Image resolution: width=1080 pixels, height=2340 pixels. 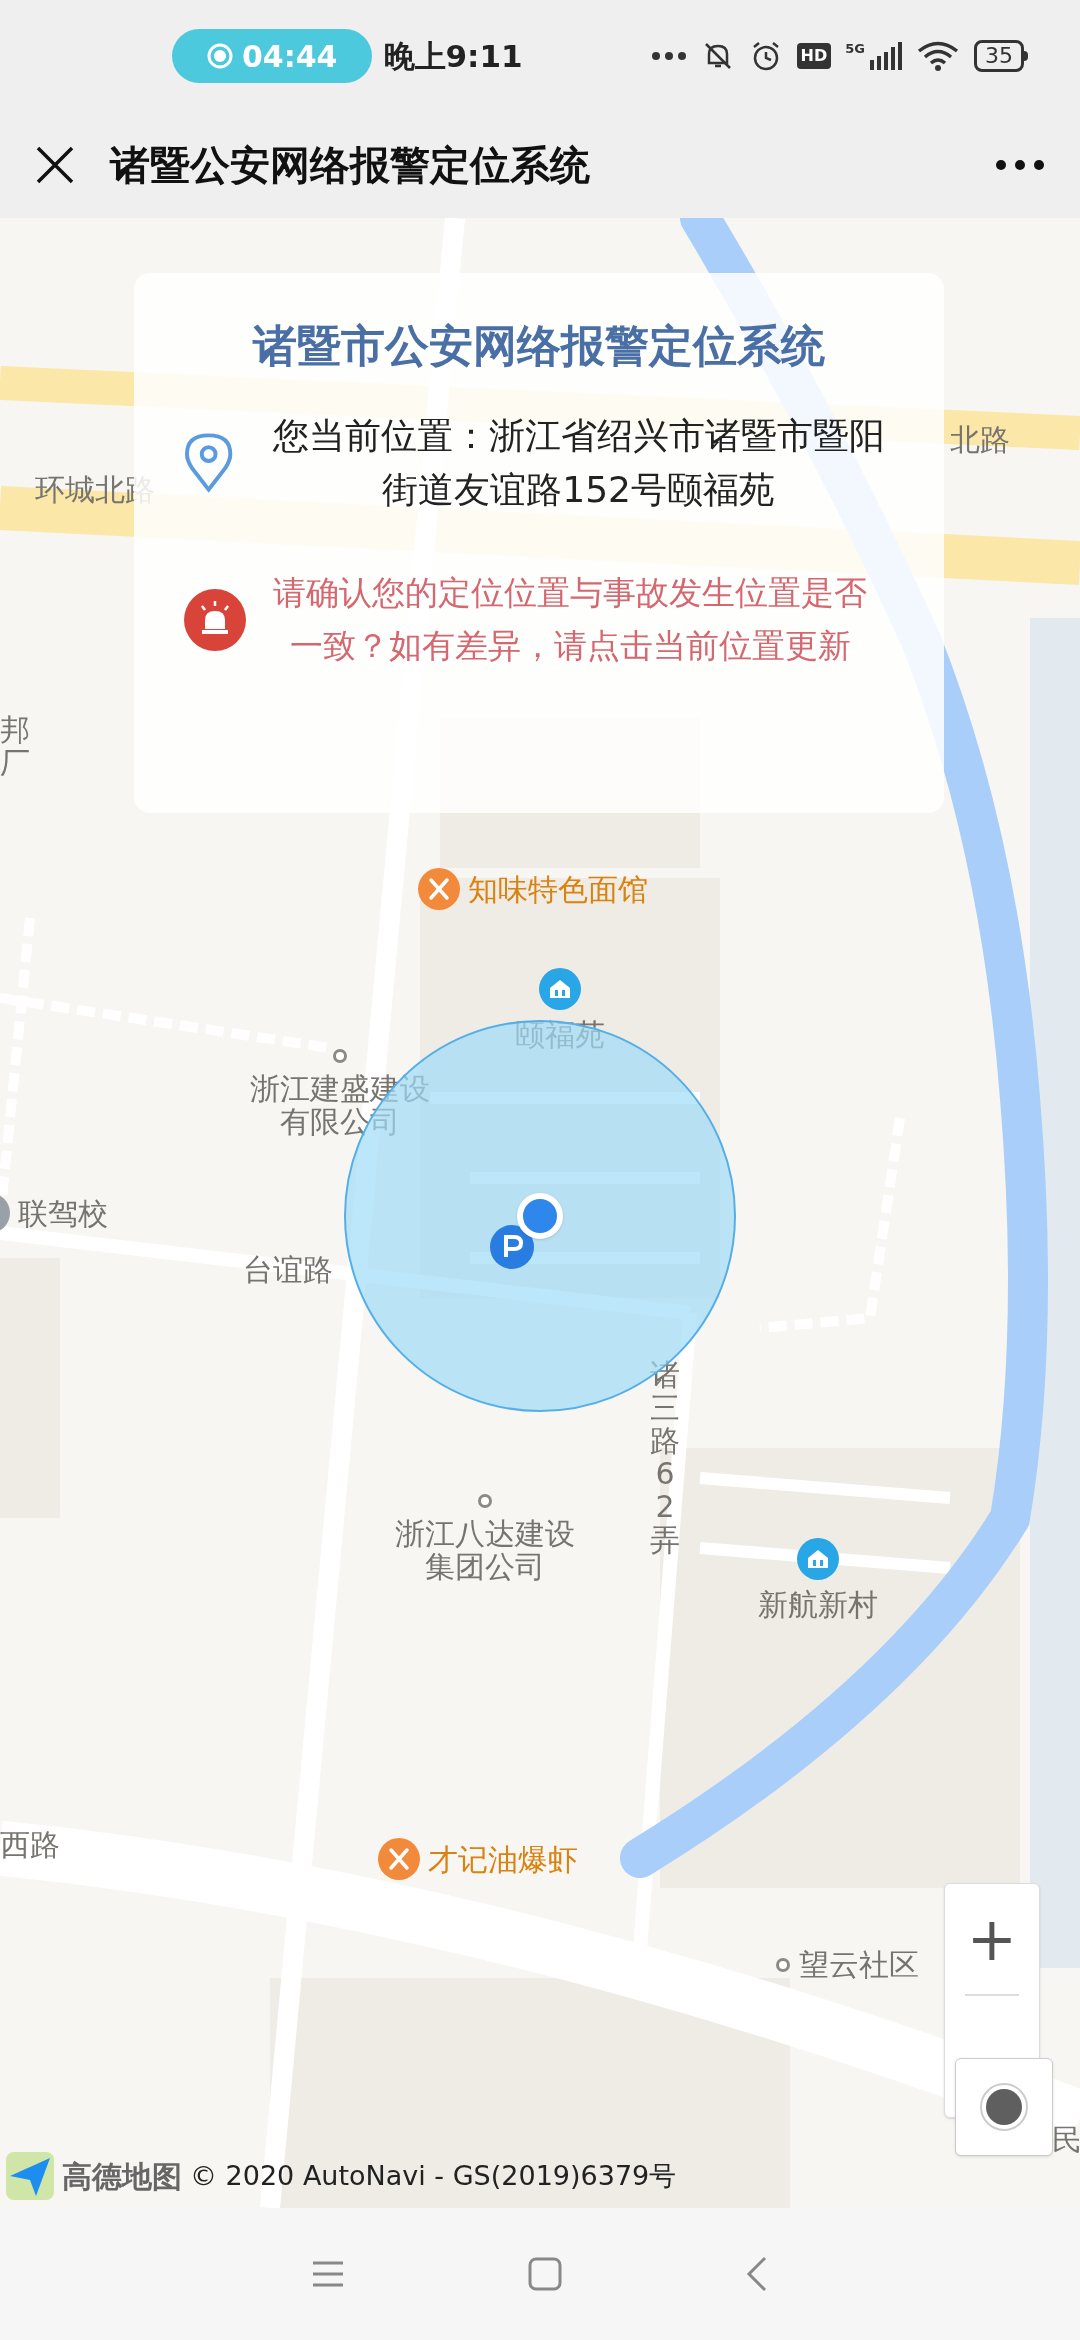 What do you see at coordinates (215, 619) in the screenshot?
I see `alarm-light-icon` at bounding box center [215, 619].